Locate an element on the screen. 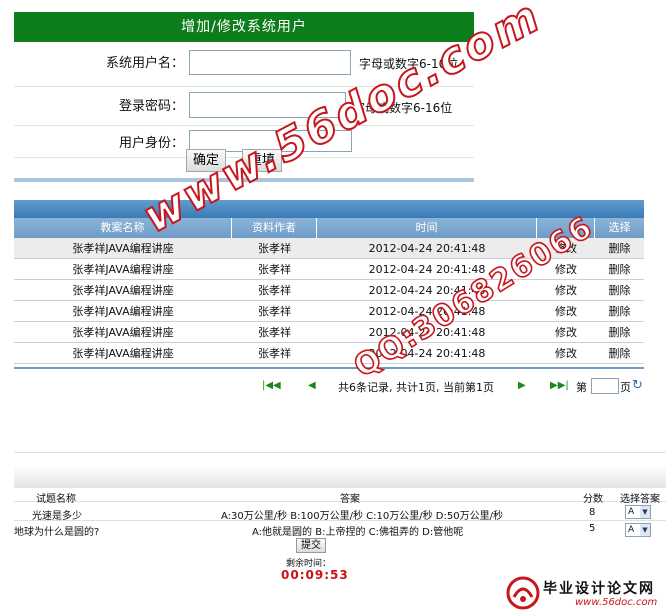 The image size is (666, 614). column-header-time: 时间 is located at coordinates (427, 228).